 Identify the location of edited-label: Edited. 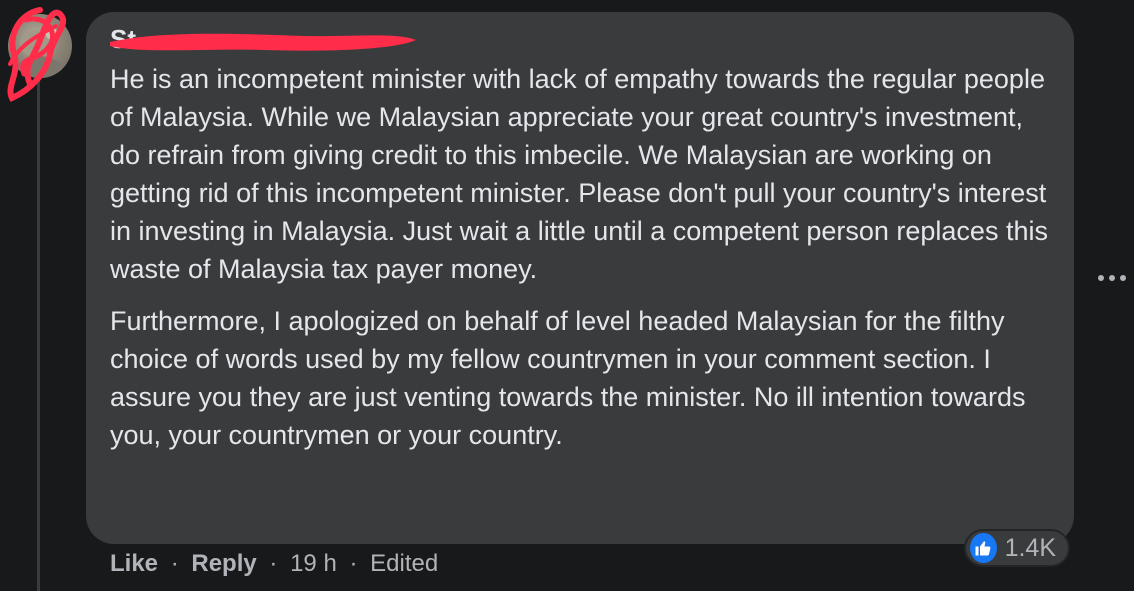
(404, 563).